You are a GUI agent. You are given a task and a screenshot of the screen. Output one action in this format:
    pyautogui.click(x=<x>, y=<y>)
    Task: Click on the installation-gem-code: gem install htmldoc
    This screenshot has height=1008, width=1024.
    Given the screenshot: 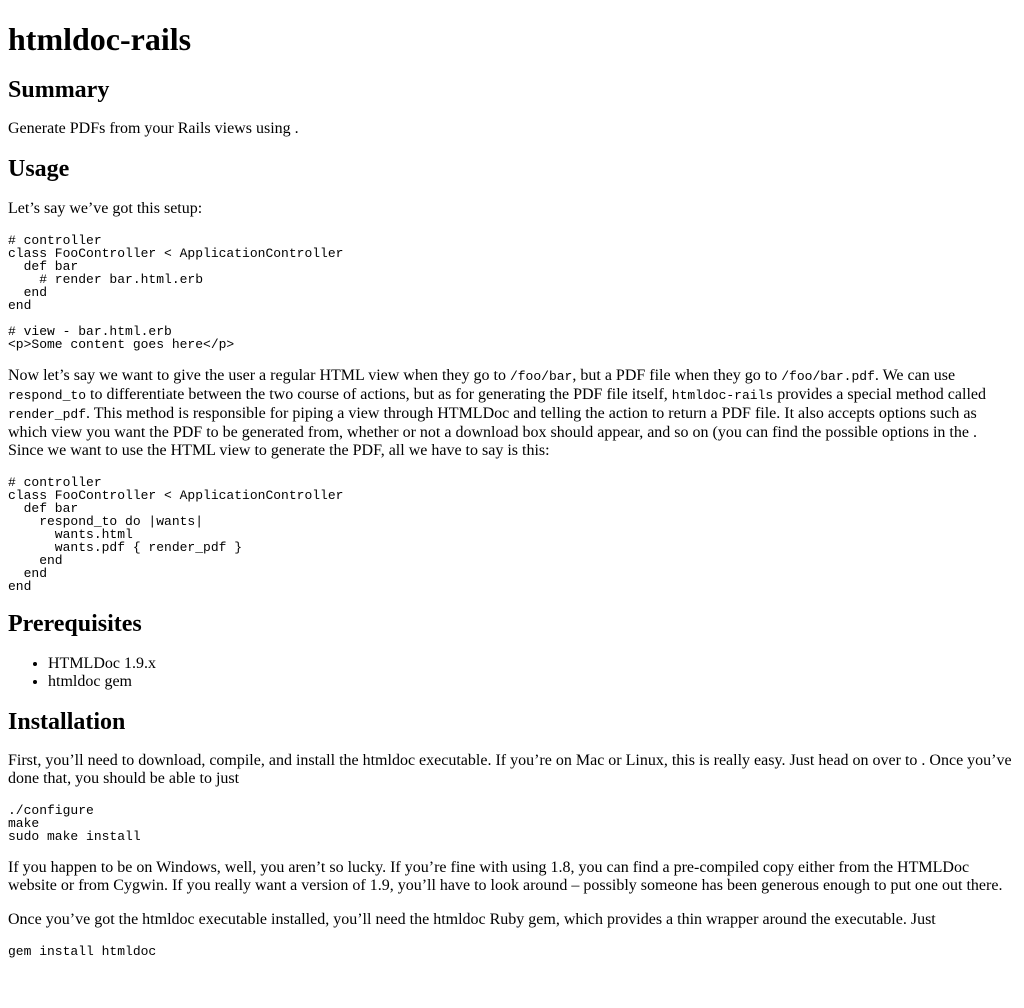 What is the action you would take?
    pyautogui.click(x=82, y=952)
    